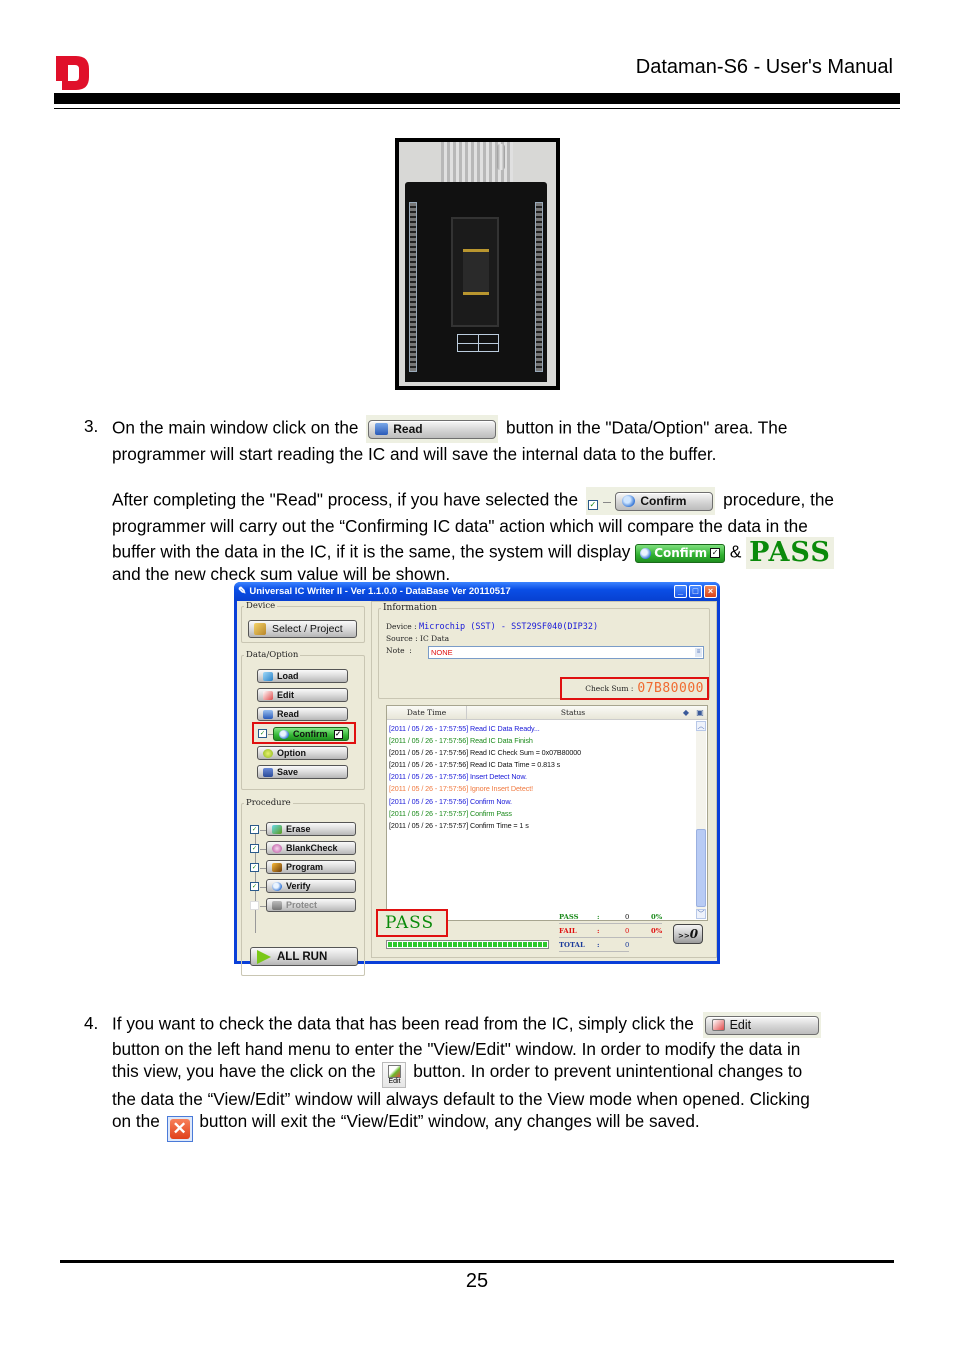 Image resolution: width=954 pixels, height=1351 pixels. What do you see at coordinates (450, 813) in the screenshot?
I see `log-line: [2011 / 05 / 26 - 17:57:57] Confirm Pass` at bounding box center [450, 813].